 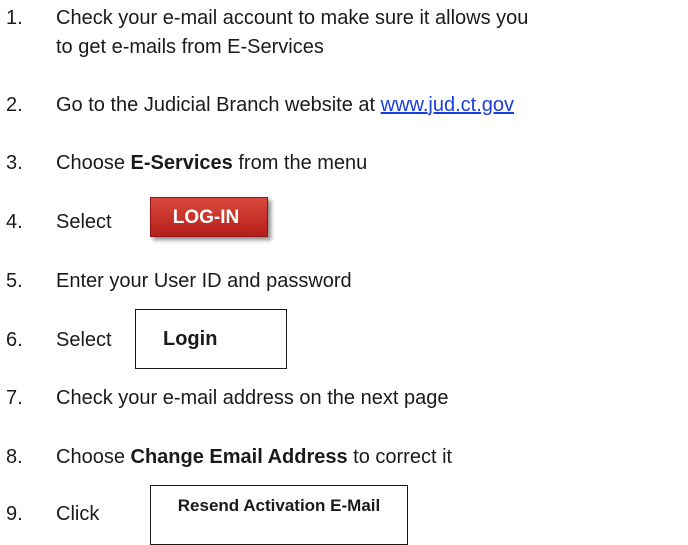 What do you see at coordinates (14, 163) in the screenshot?
I see `step-number: 3.` at bounding box center [14, 163].